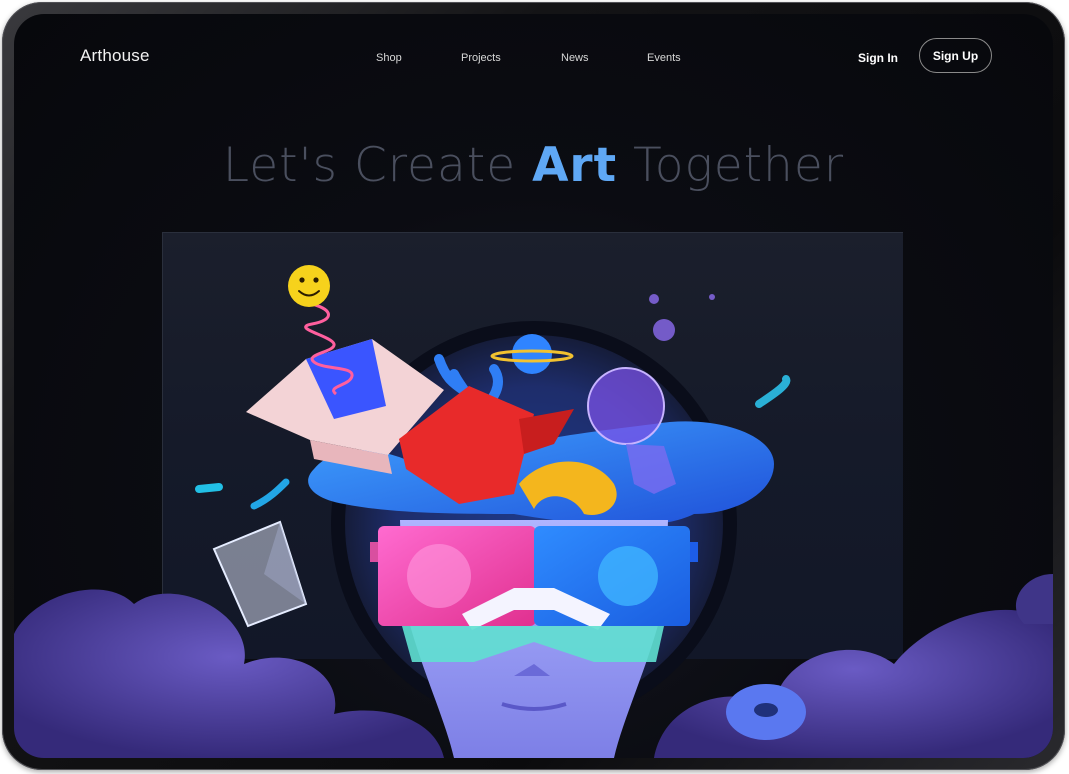  I want to click on cloud-right, so click(853, 683).